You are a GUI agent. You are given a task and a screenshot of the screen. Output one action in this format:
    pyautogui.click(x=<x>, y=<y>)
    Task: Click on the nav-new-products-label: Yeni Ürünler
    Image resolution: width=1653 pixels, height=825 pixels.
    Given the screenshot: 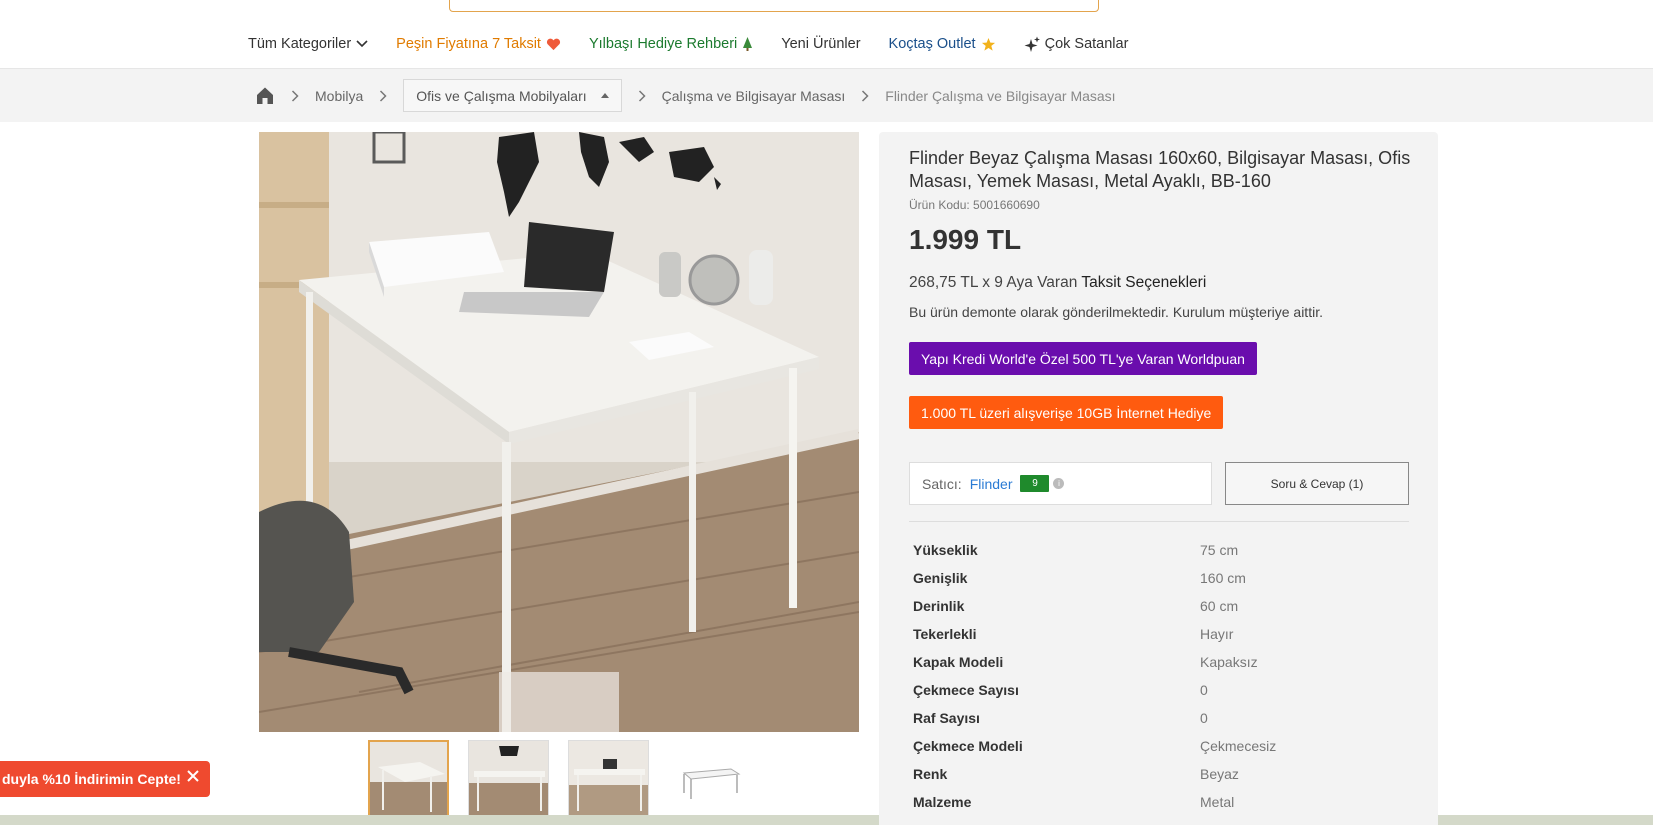 What is the action you would take?
    pyautogui.click(x=821, y=44)
    